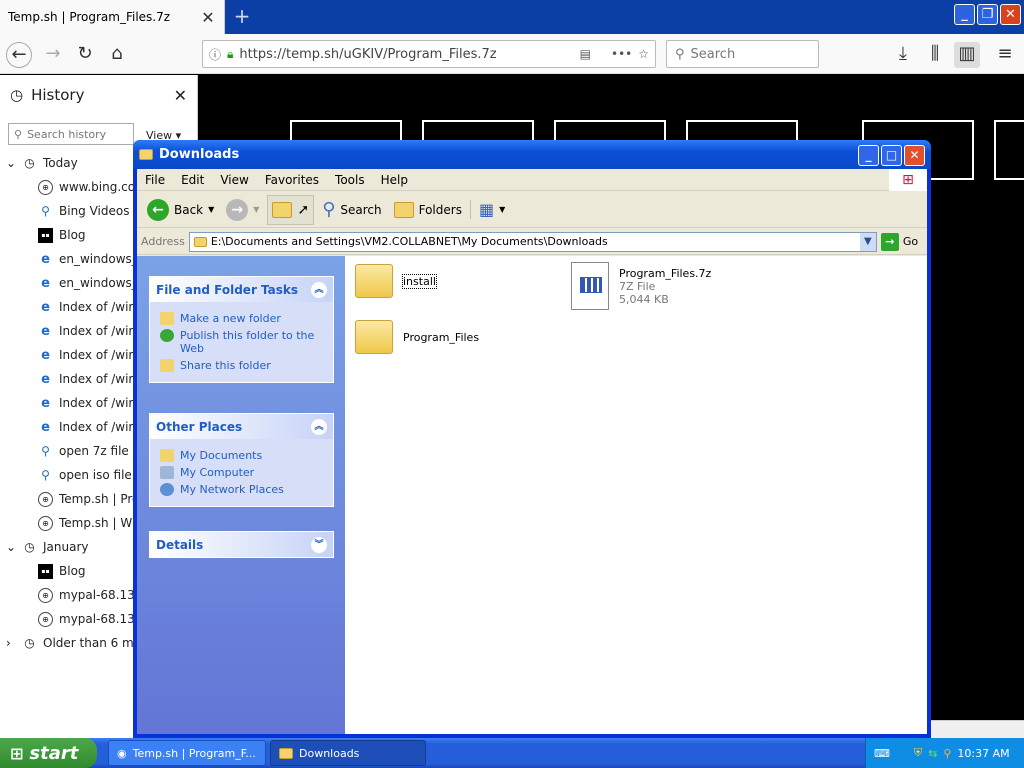  I want to click on reader-view-icon: ▤, so click(585, 54).